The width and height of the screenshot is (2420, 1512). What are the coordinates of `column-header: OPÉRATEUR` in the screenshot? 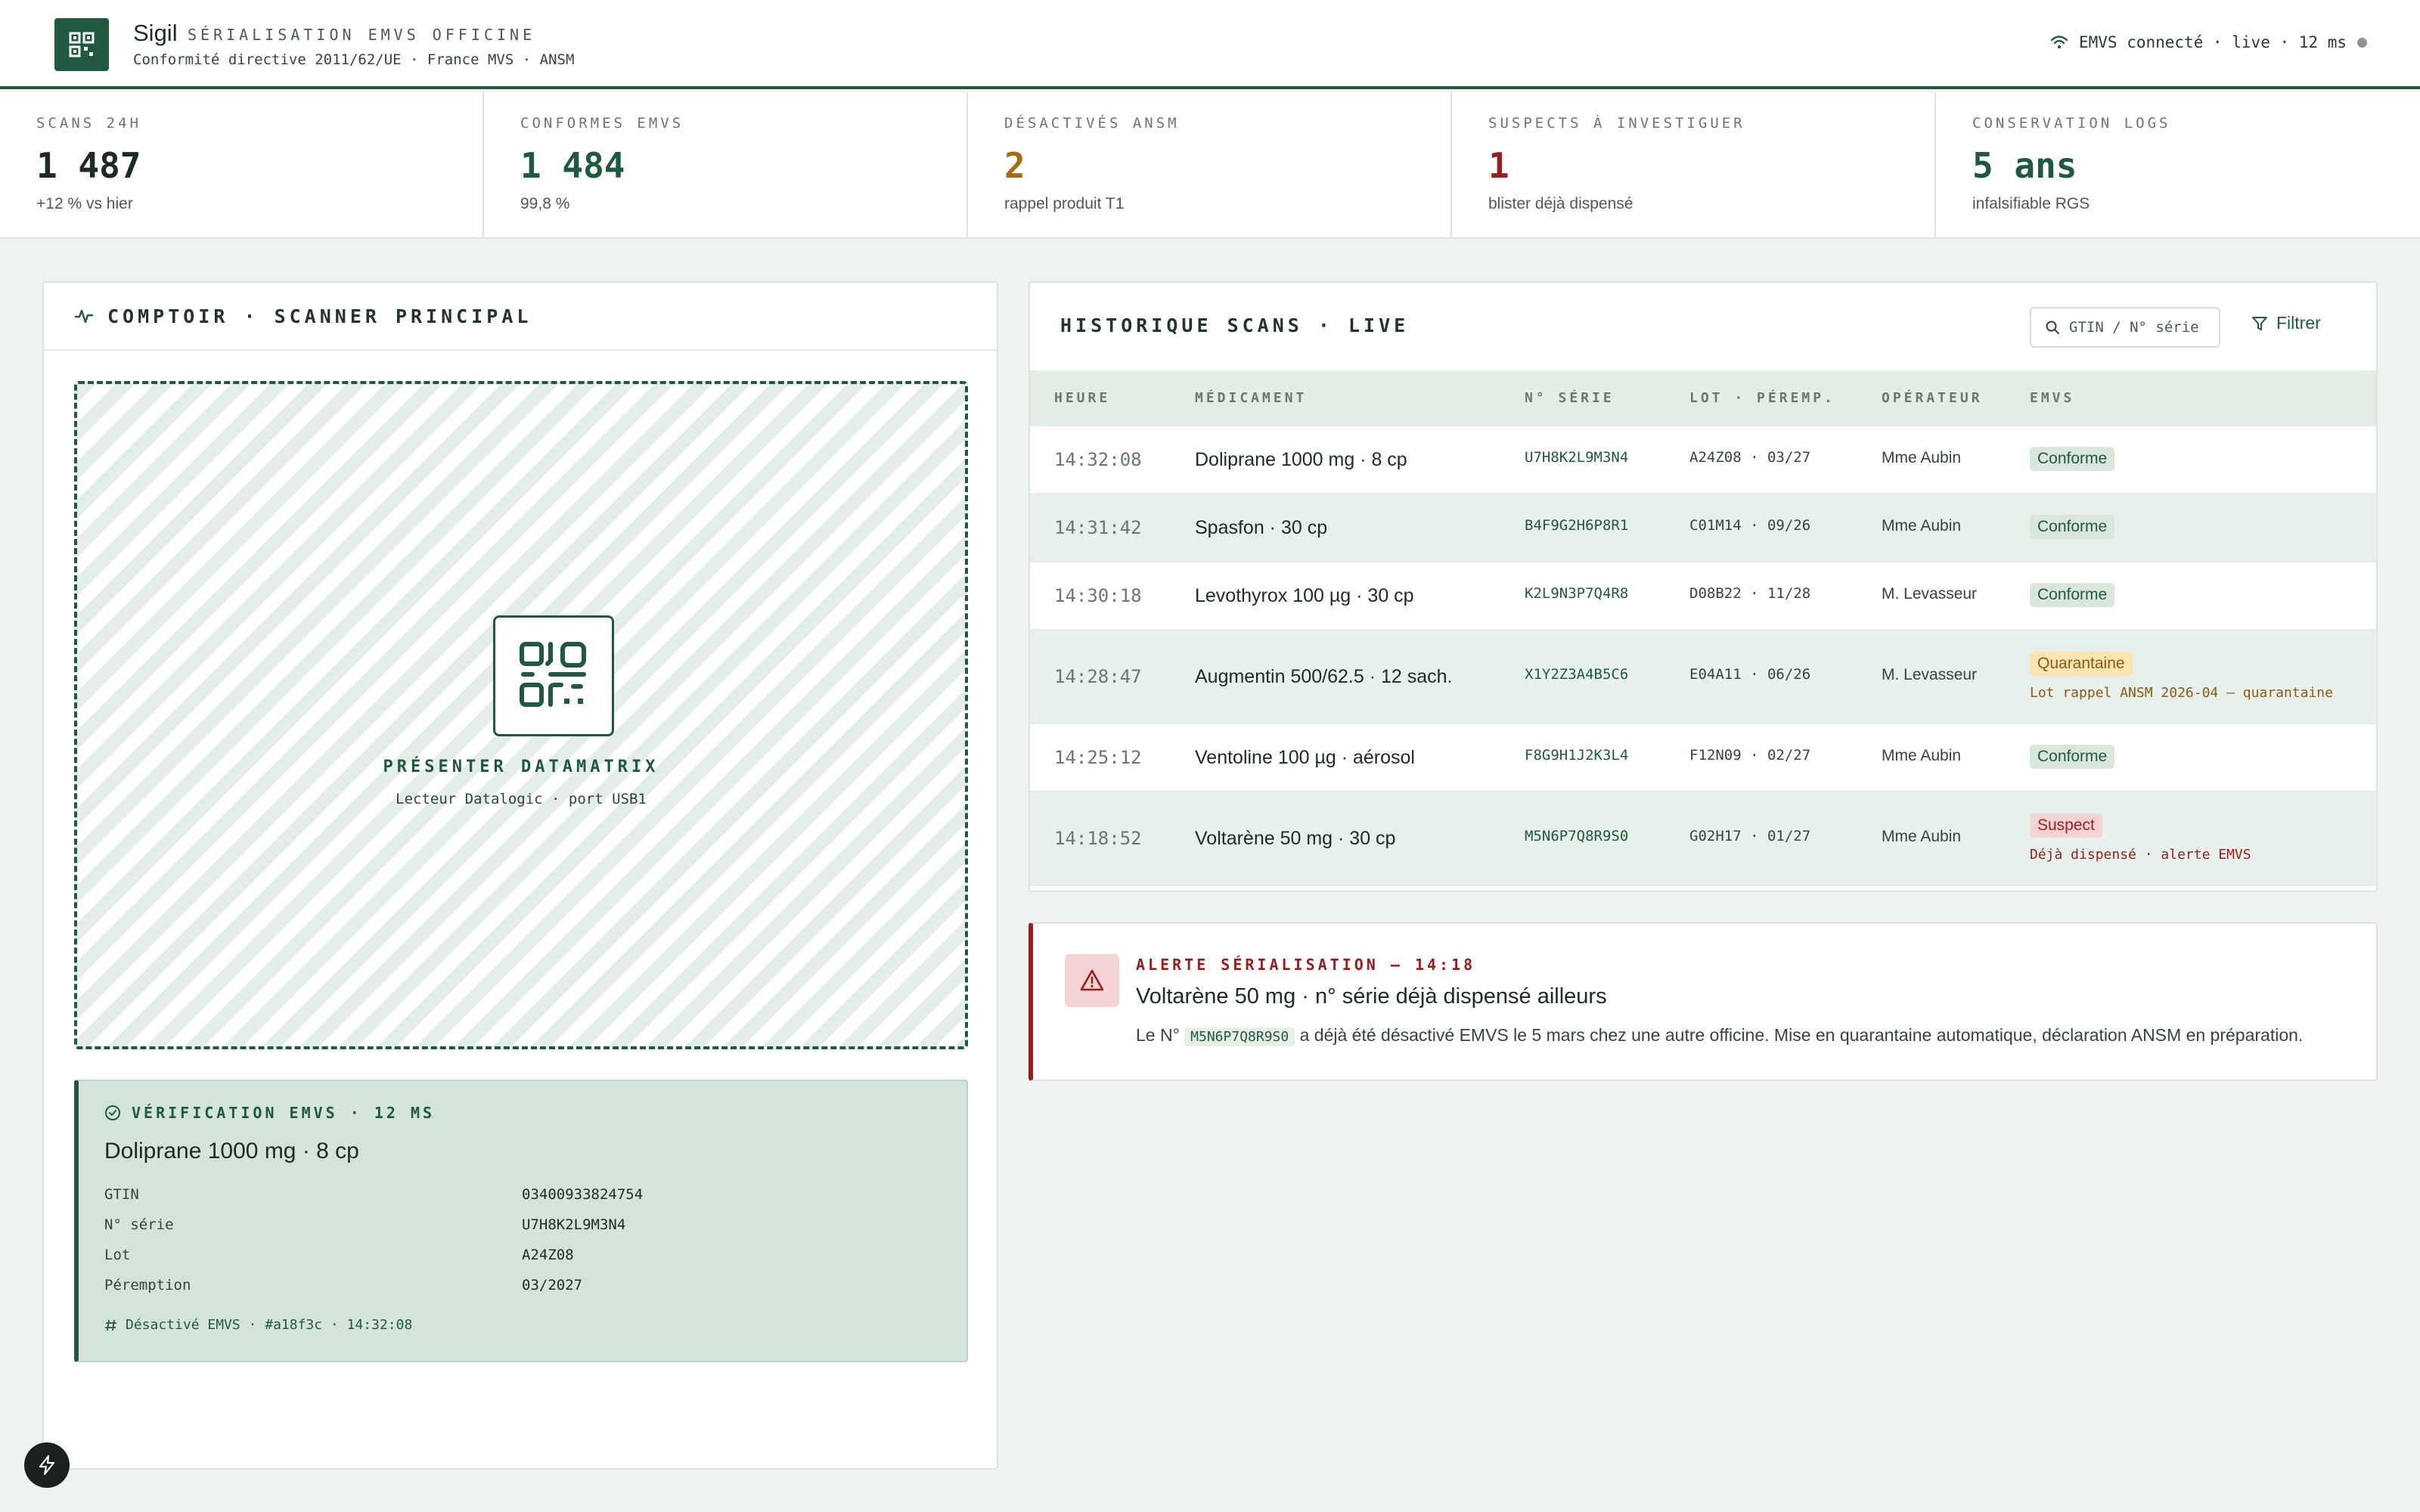 It's located at (1933, 398).